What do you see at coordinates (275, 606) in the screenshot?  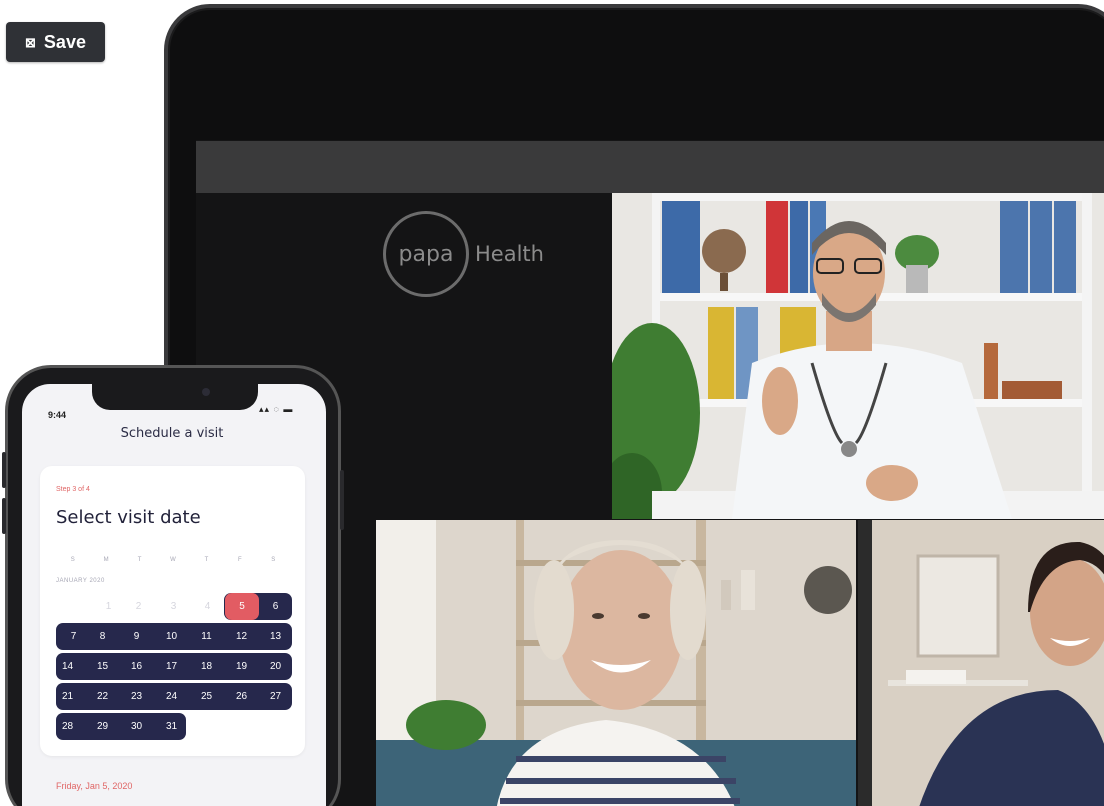 I see `calendar-day: 6` at bounding box center [275, 606].